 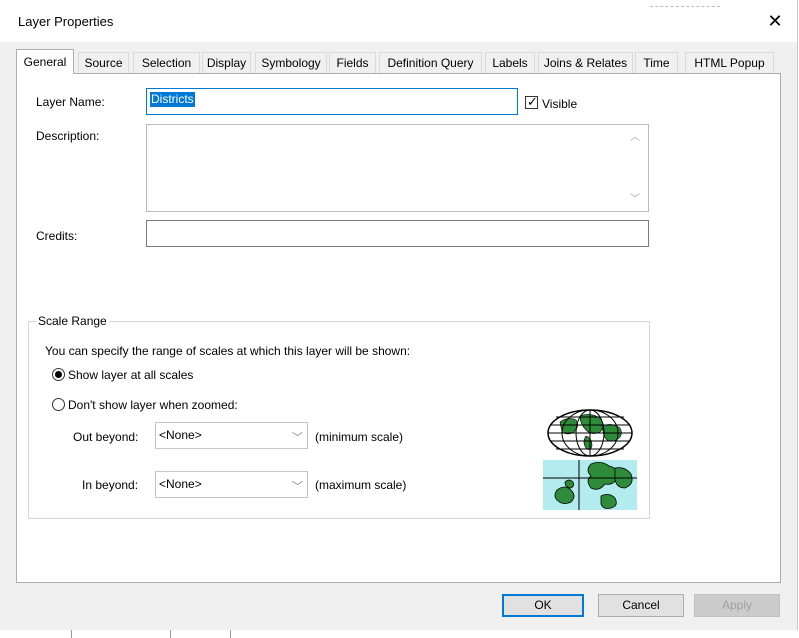 I want to click on hide-when-zoomed-label: Don't show layer when zoomed:, so click(x=153, y=405).